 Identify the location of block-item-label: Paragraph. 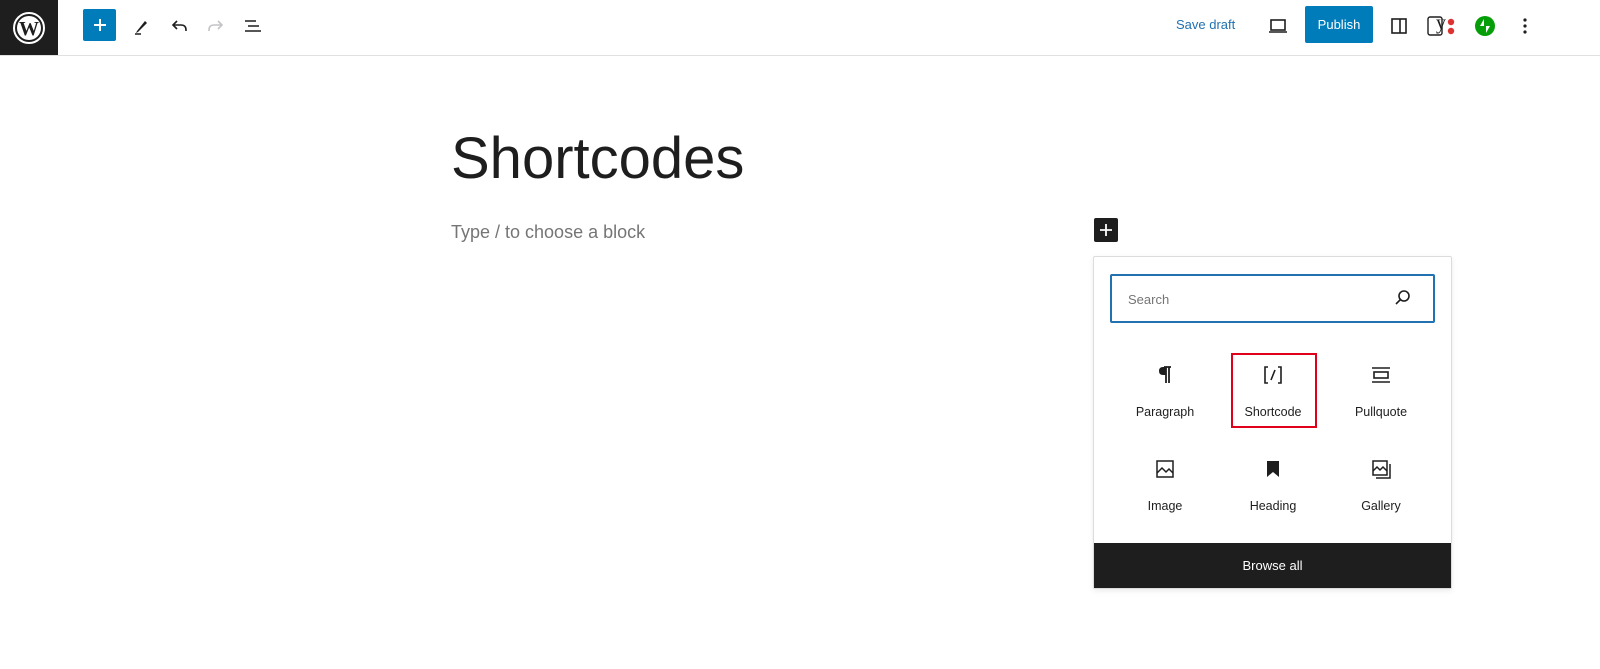
(1165, 412).